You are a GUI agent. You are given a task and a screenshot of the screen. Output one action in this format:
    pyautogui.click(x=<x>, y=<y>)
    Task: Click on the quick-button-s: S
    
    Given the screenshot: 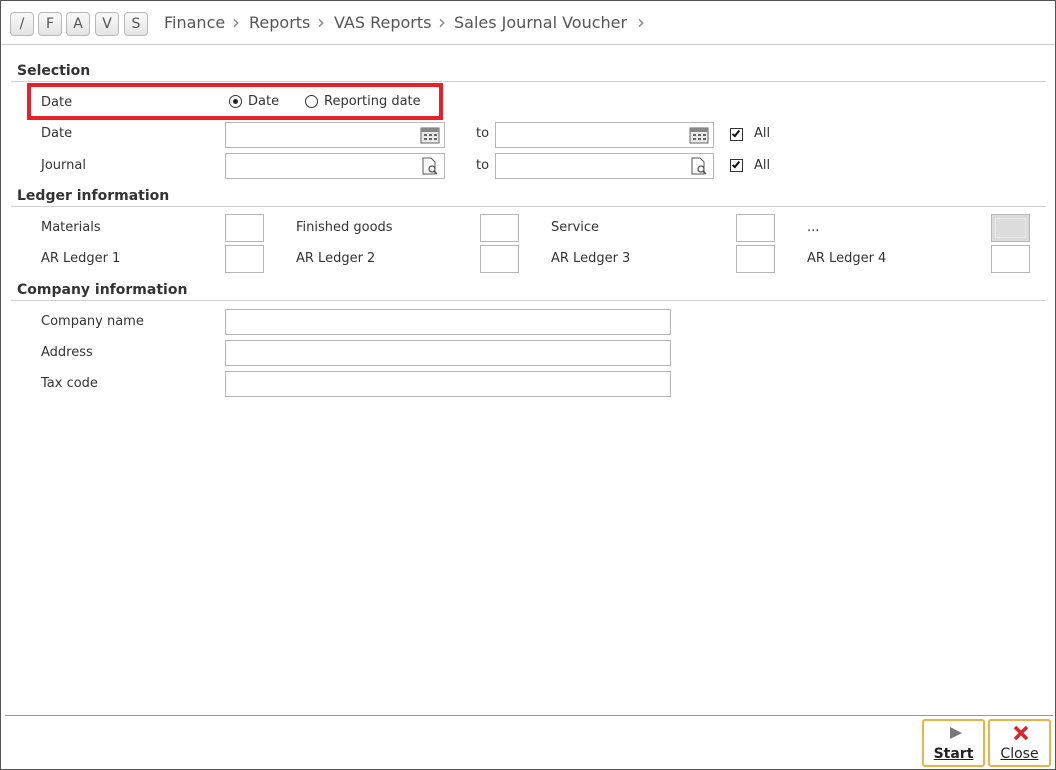 What is the action you would take?
    pyautogui.click(x=136, y=24)
    